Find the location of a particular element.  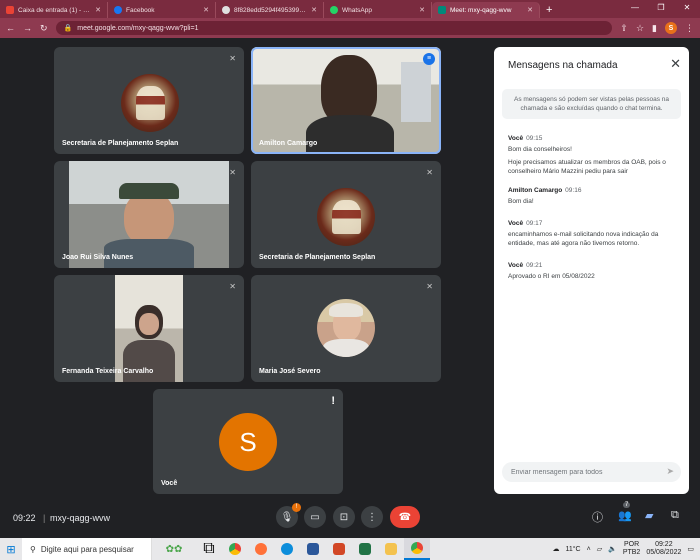

message-time: 09:17 is located at coordinates (534, 223).